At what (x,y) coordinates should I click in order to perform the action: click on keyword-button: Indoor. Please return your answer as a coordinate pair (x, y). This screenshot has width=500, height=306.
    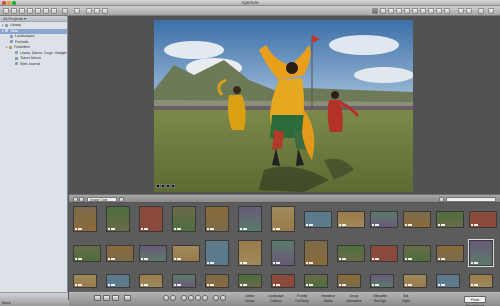
    Looking at the image, I should click on (250, 301).